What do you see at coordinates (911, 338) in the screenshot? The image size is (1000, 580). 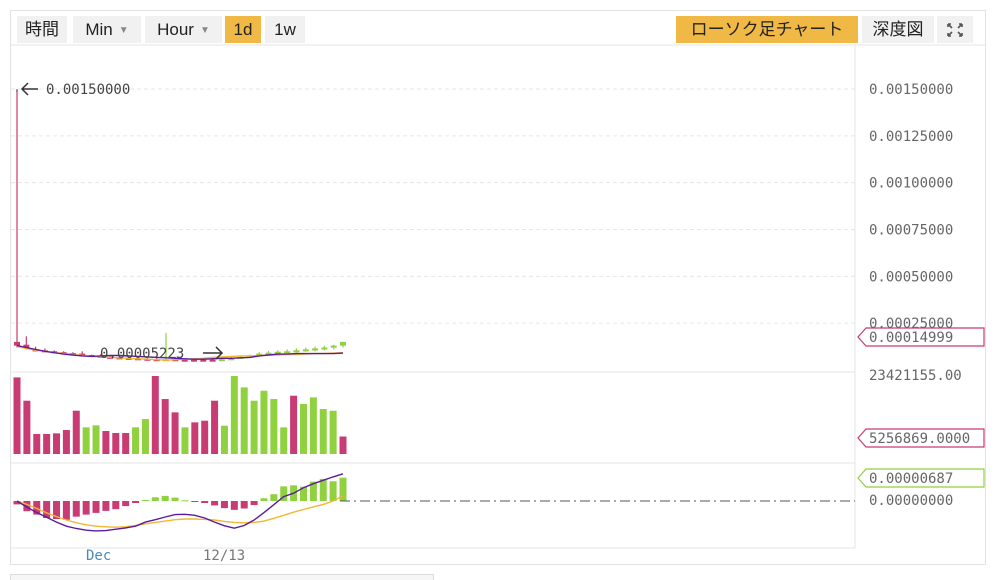 I see `current-price-label: 0.00014999` at bounding box center [911, 338].